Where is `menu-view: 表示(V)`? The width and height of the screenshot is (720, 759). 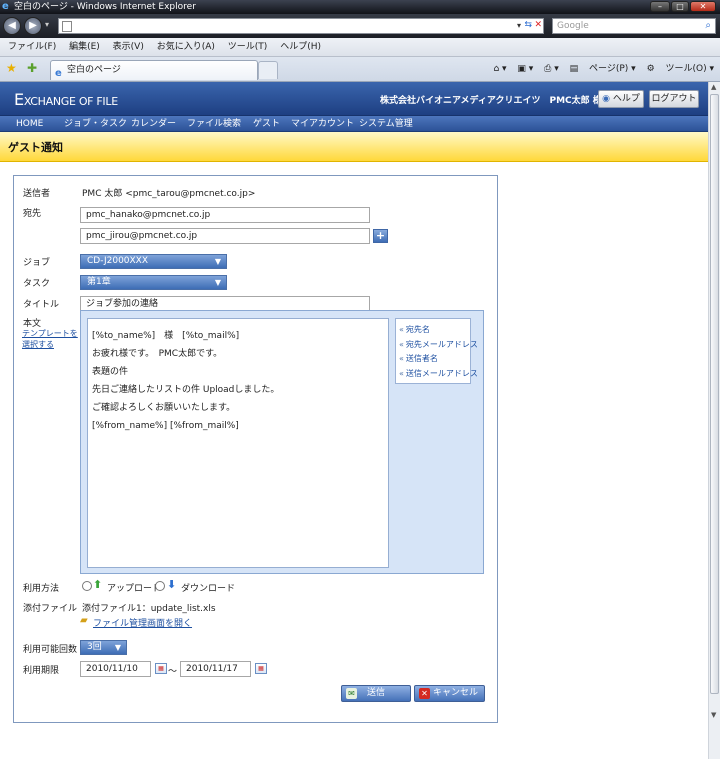
menu-view: 表示(V) is located at coordinates (128, 47).